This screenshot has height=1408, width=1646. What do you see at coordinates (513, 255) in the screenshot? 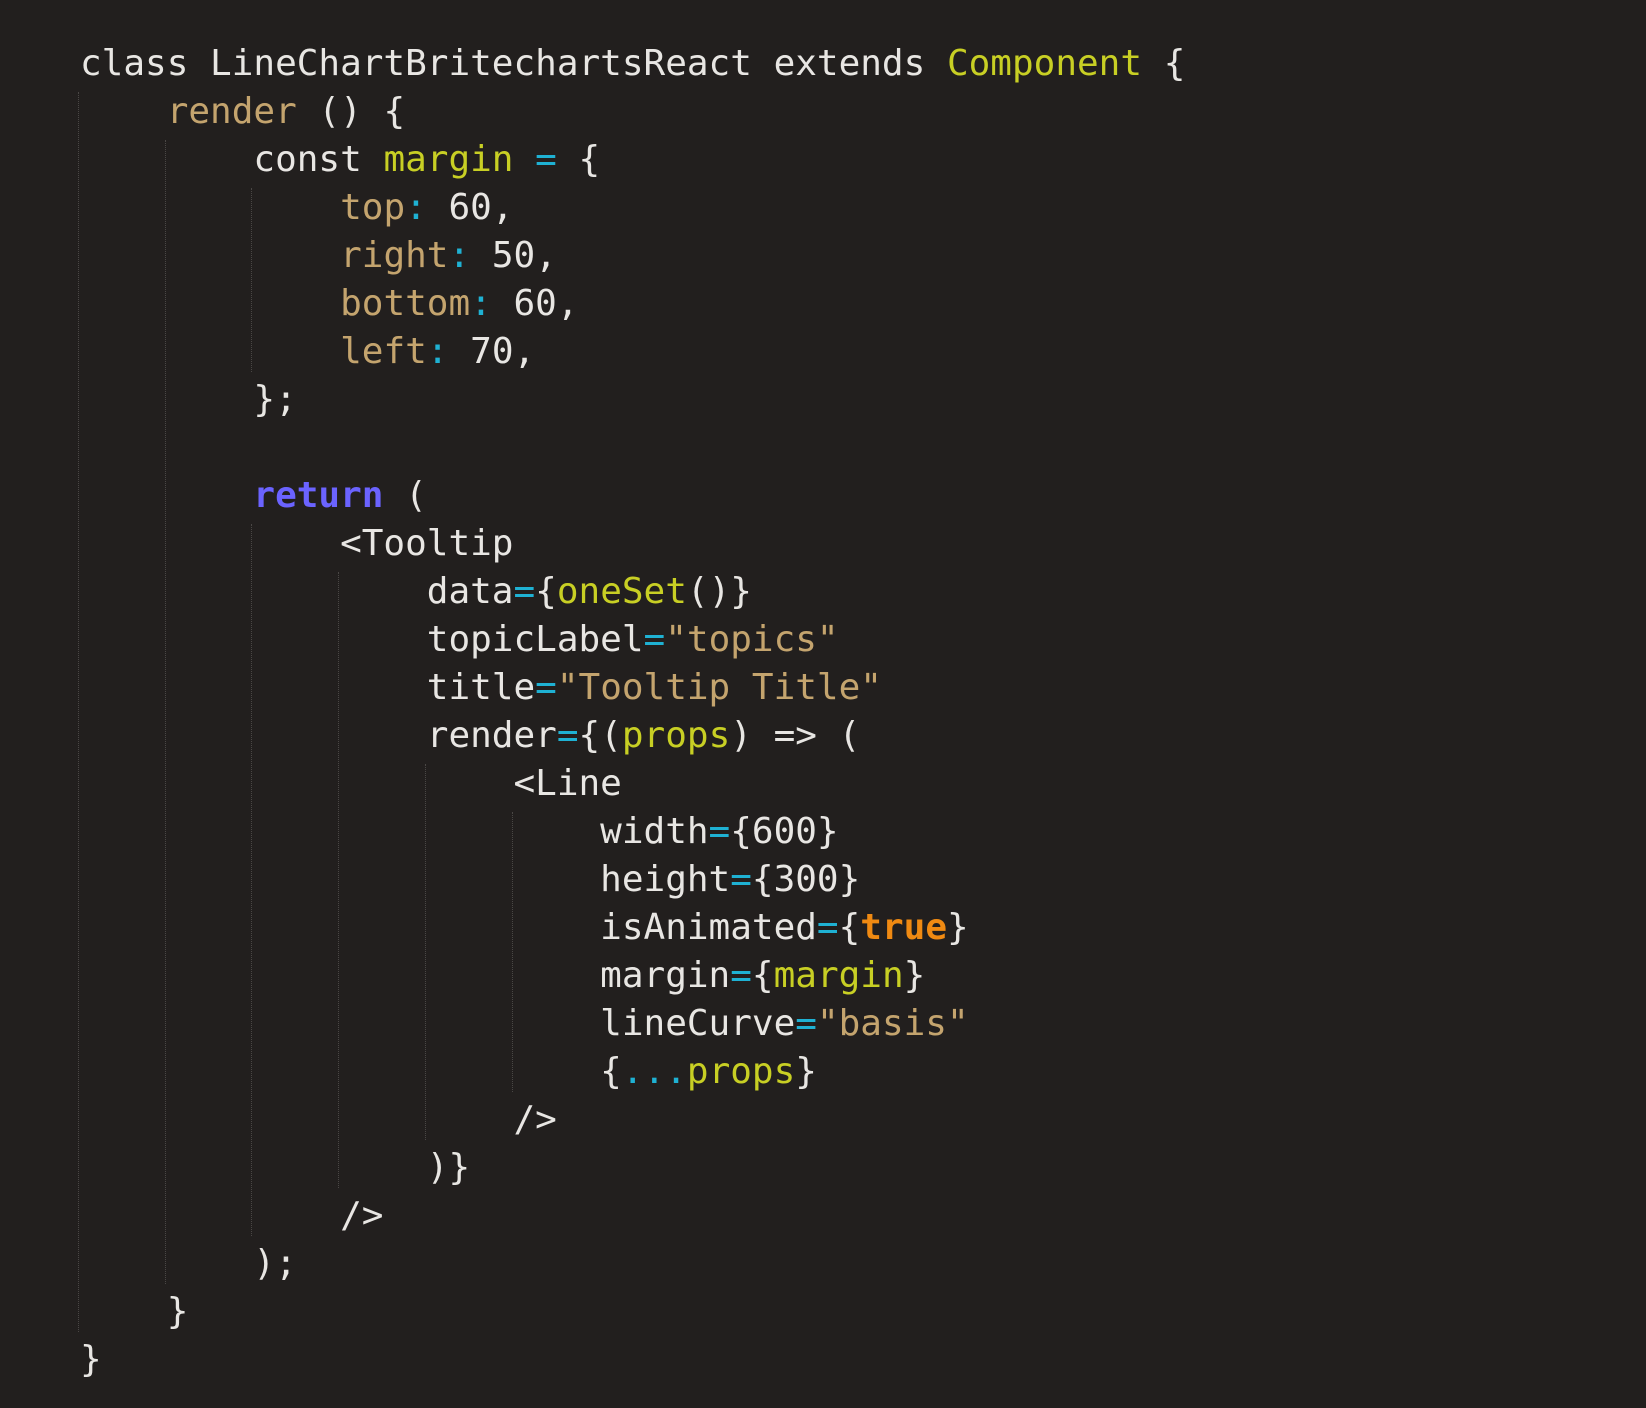
I see `code-token: 50,` at bounding box center [513, 255].